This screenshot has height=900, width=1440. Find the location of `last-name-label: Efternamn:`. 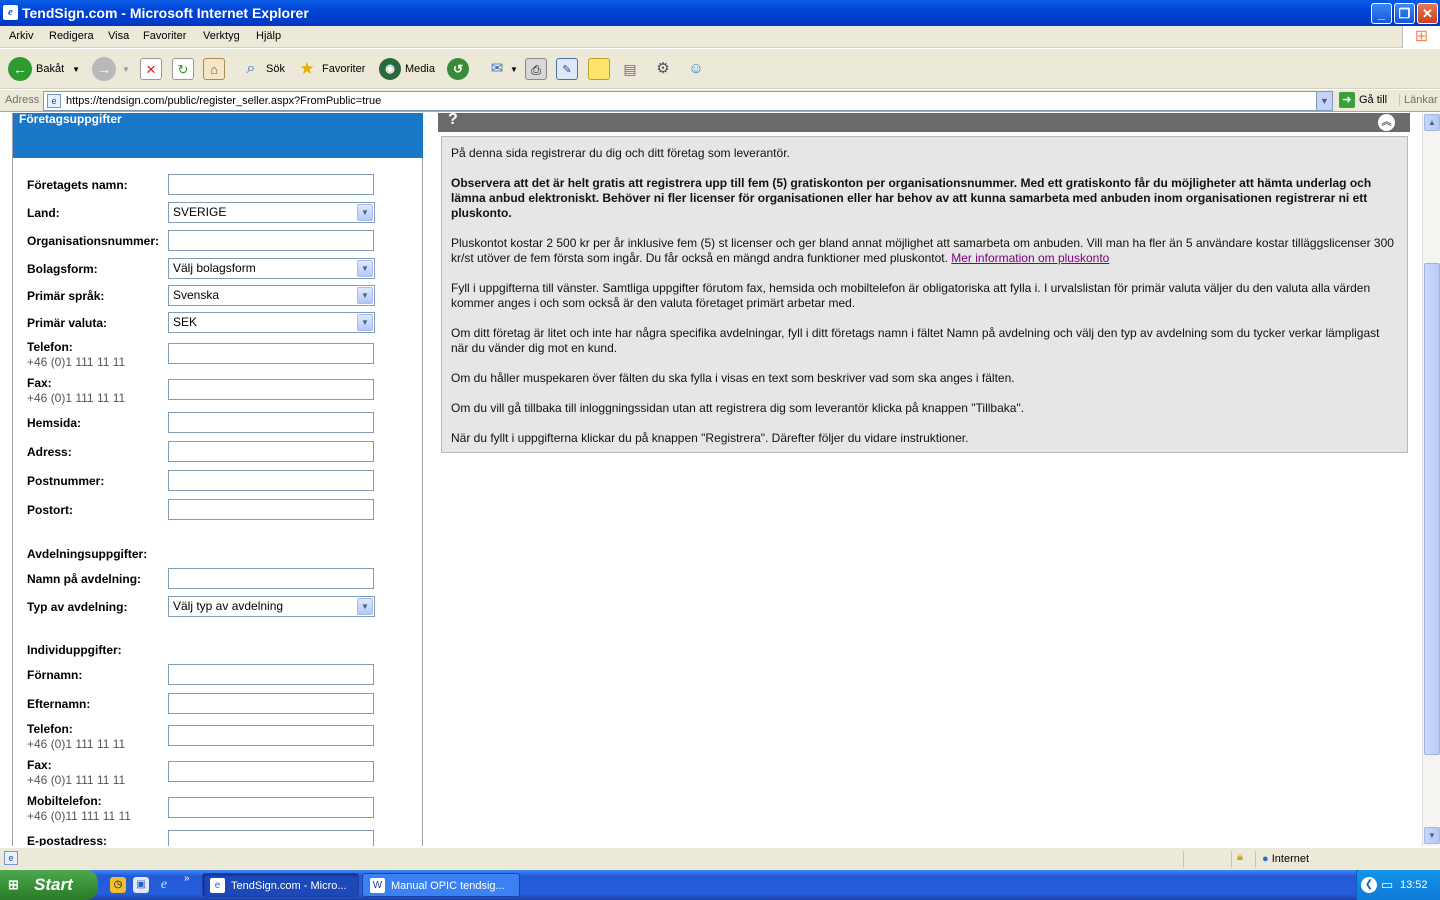

last-name-label: Efternamn: is located at coordinates (59, 704).